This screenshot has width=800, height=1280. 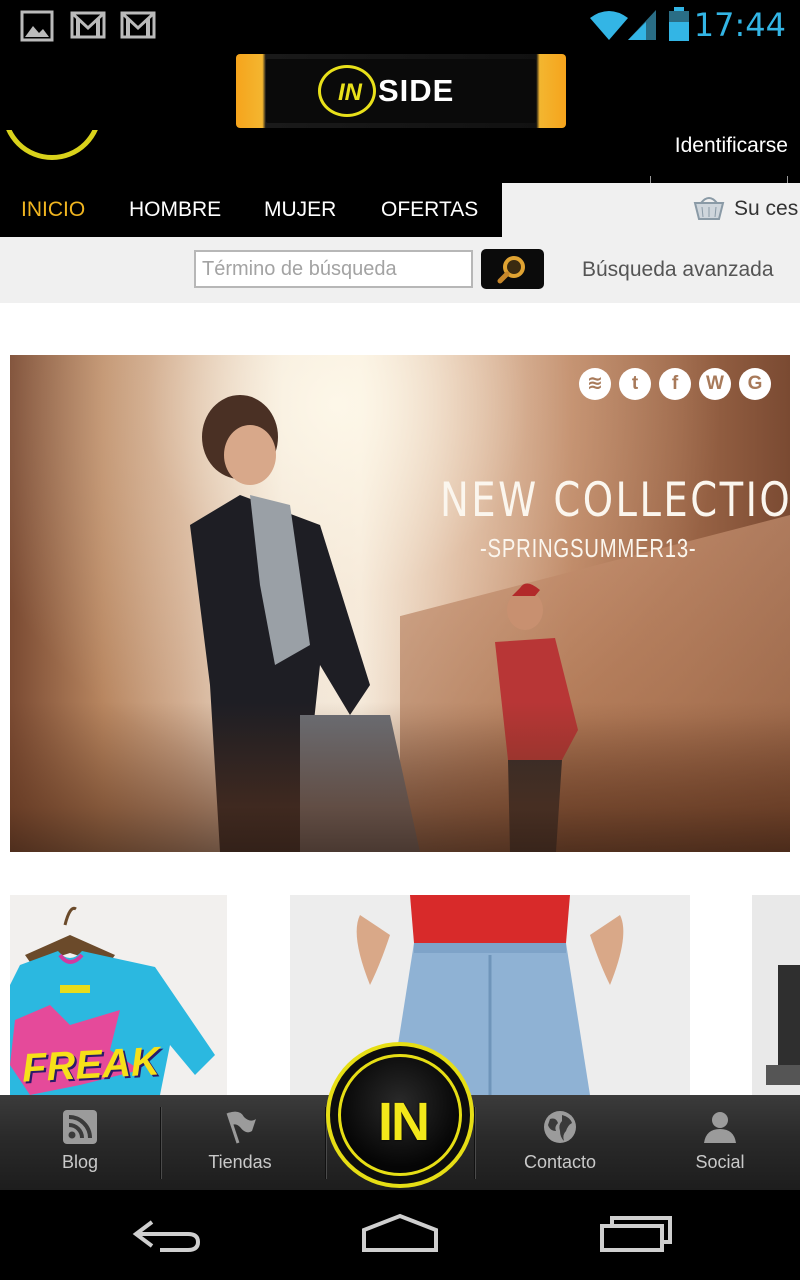 What do you see at coordinates (678, 270) in the screenshot?
I see `advanced-search-link: Búsqueda avanzada` at bounding box center [678, 270].